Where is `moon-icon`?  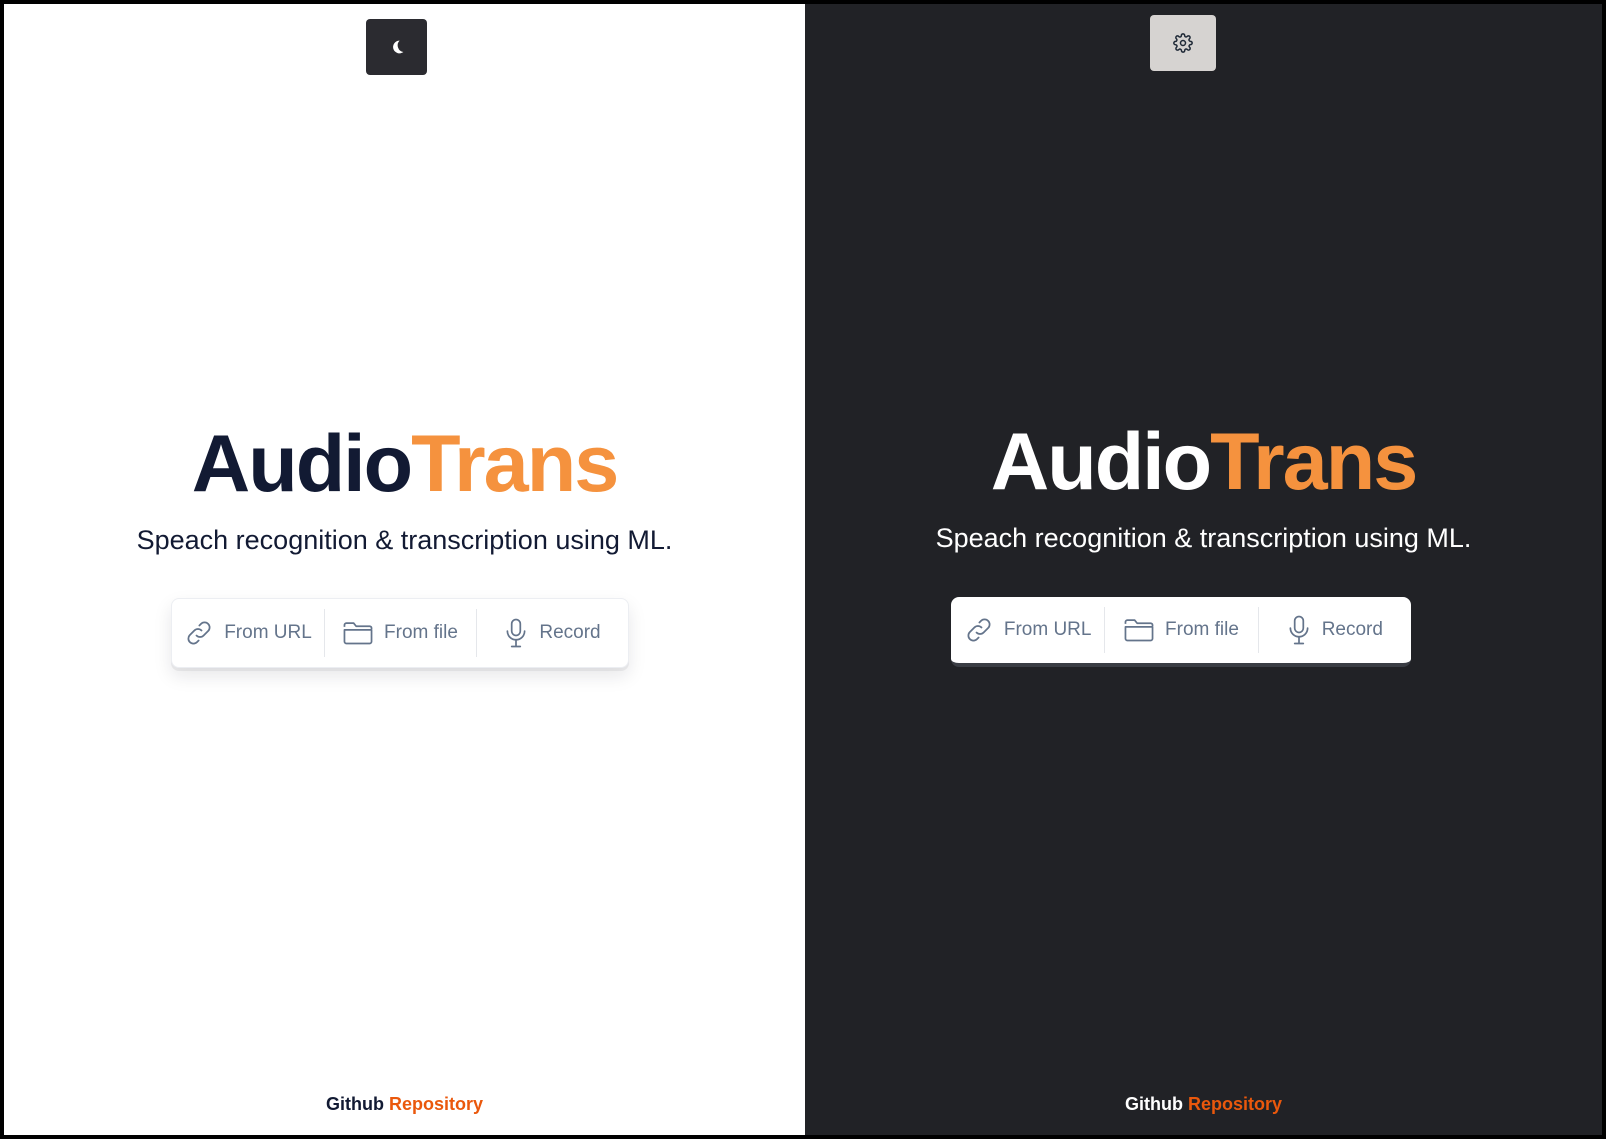
moon-icon is located at coordinates (397, 47).